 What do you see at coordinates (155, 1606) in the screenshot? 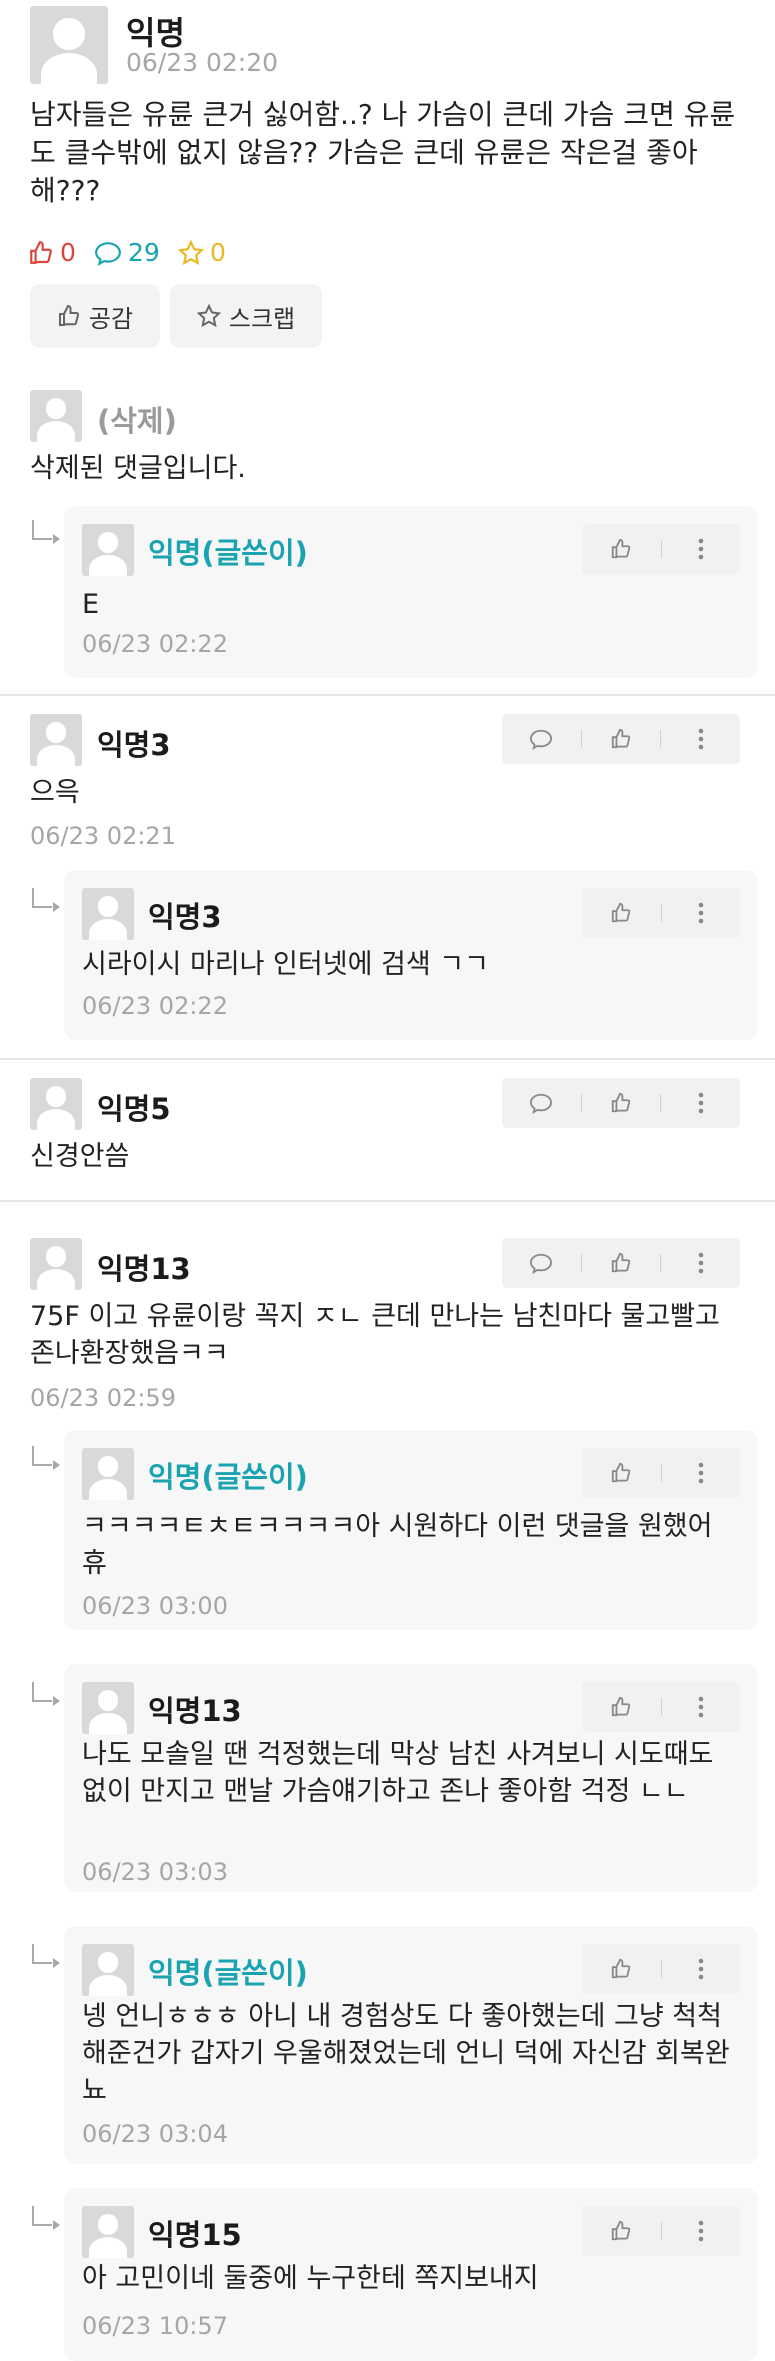
I see `reply-date: 06/23 03:00` at bounding box center [155, 1606].